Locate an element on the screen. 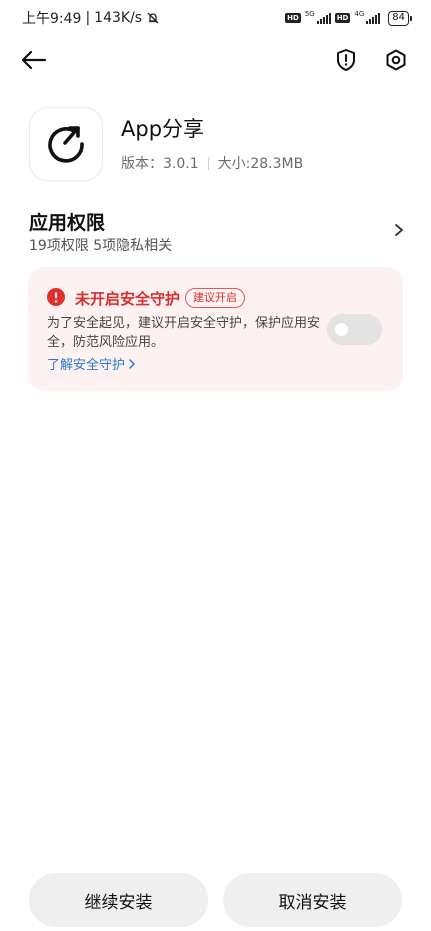  app-meta: 版本：3.0.1 大小:28.3MB is located at coordinates (212, 163).